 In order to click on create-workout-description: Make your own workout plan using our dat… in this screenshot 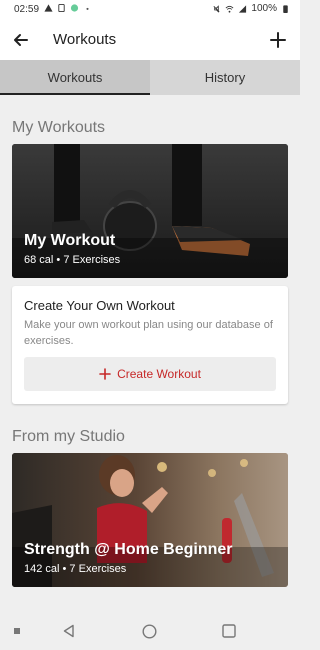, I will do `click(148, 333)`.